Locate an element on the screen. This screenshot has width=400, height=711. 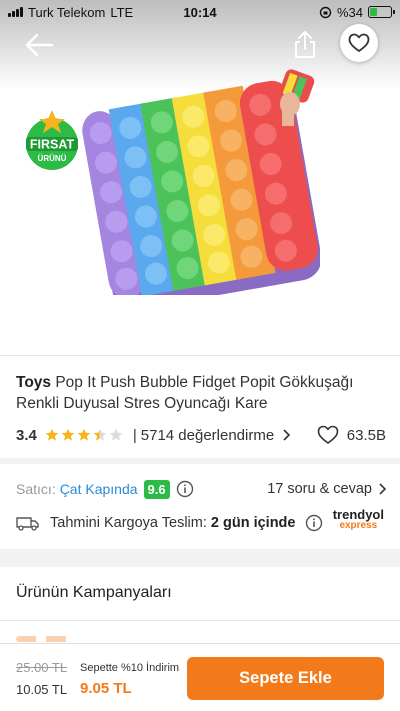
signal-icon is located at coordinates (15, 12).